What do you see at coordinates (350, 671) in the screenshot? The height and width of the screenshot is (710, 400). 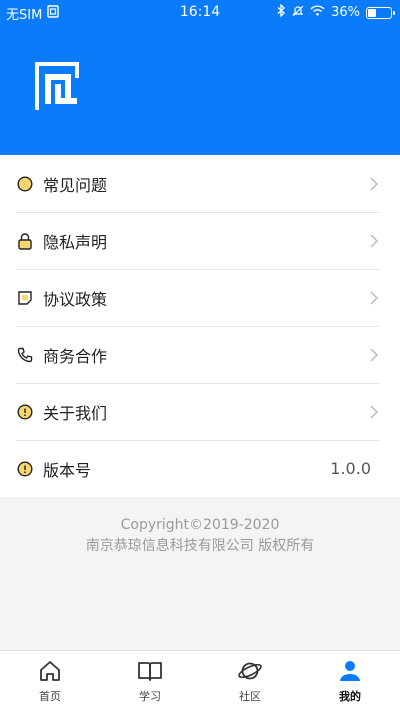 I see `user-icon` at bounding box center [350, 671].